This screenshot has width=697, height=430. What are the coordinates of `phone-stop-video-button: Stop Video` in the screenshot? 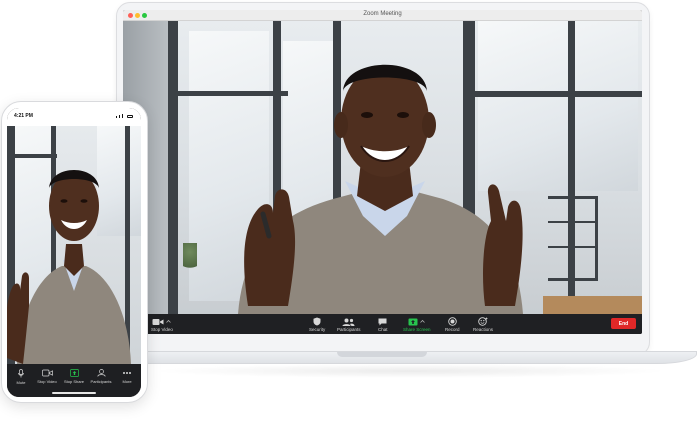 It's located at (47, 376).